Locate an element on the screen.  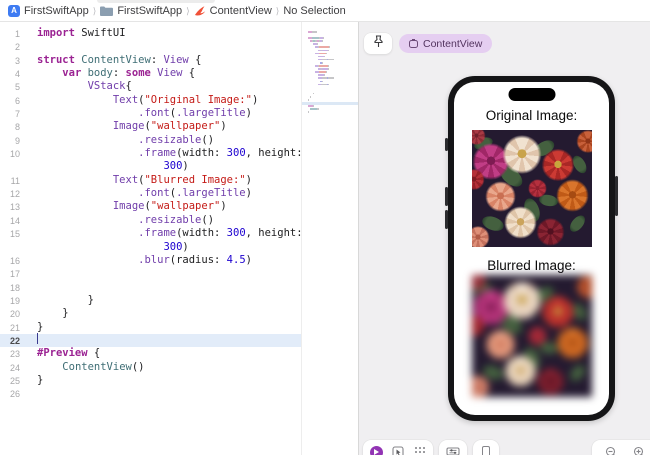
line-number: 4 is located at coordinates (17, 74).